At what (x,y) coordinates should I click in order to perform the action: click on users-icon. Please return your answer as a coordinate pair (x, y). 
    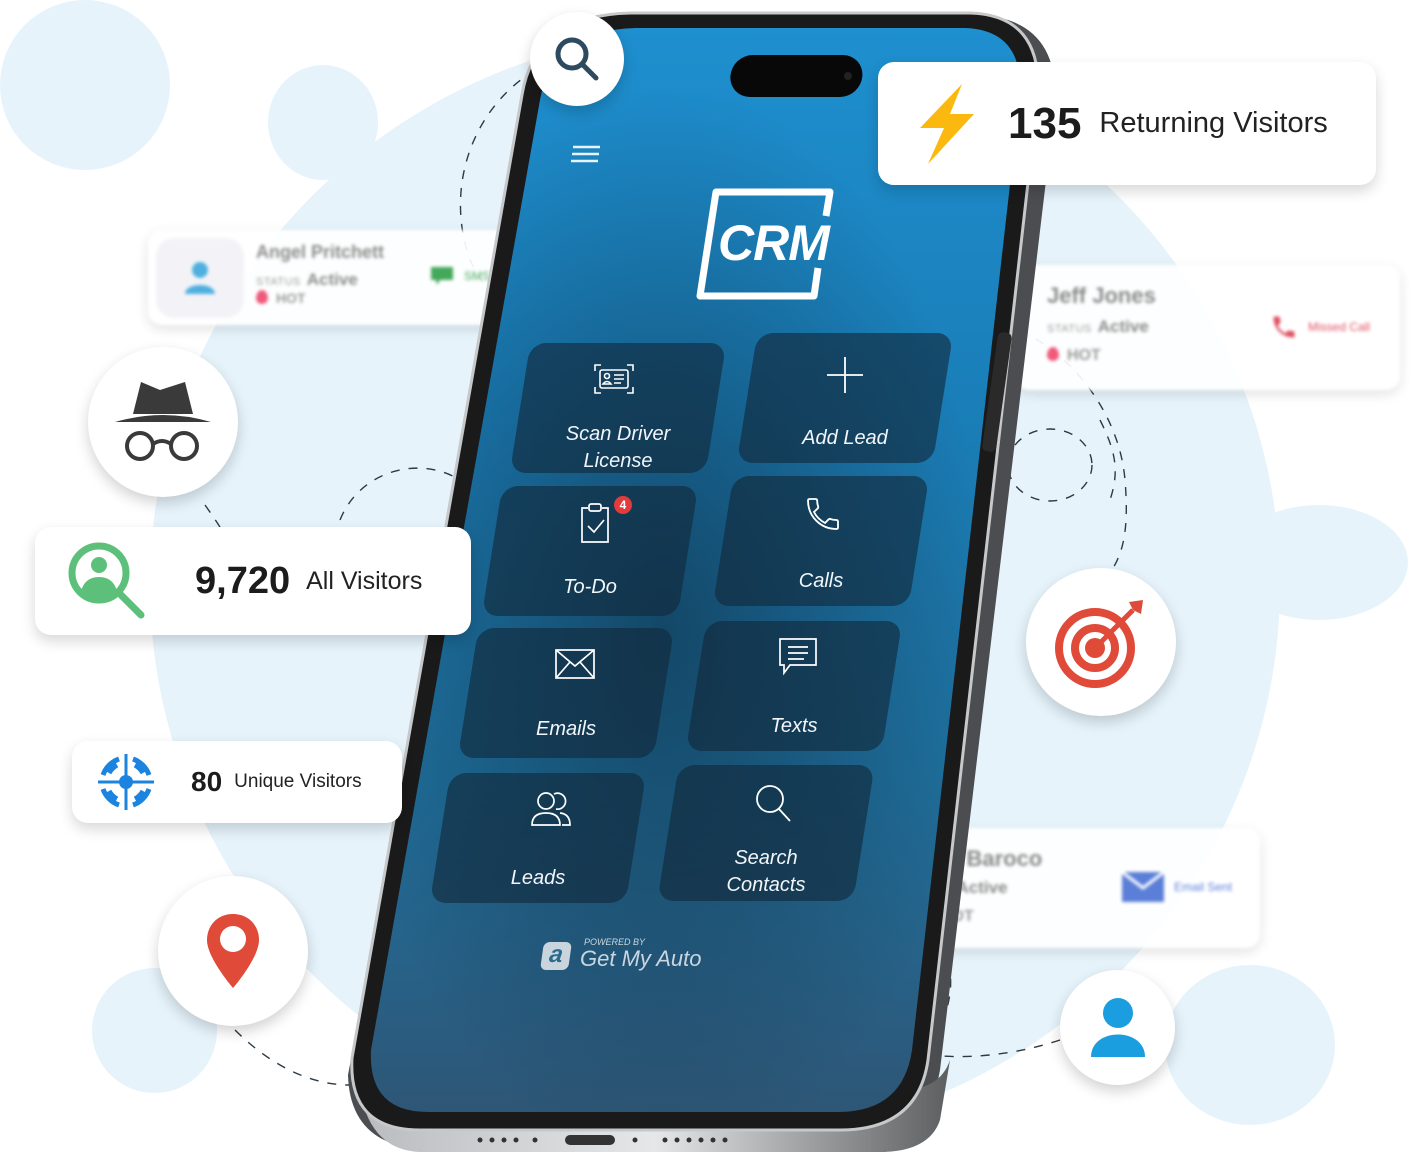
    Looking at the image, I should click on (551, 809).